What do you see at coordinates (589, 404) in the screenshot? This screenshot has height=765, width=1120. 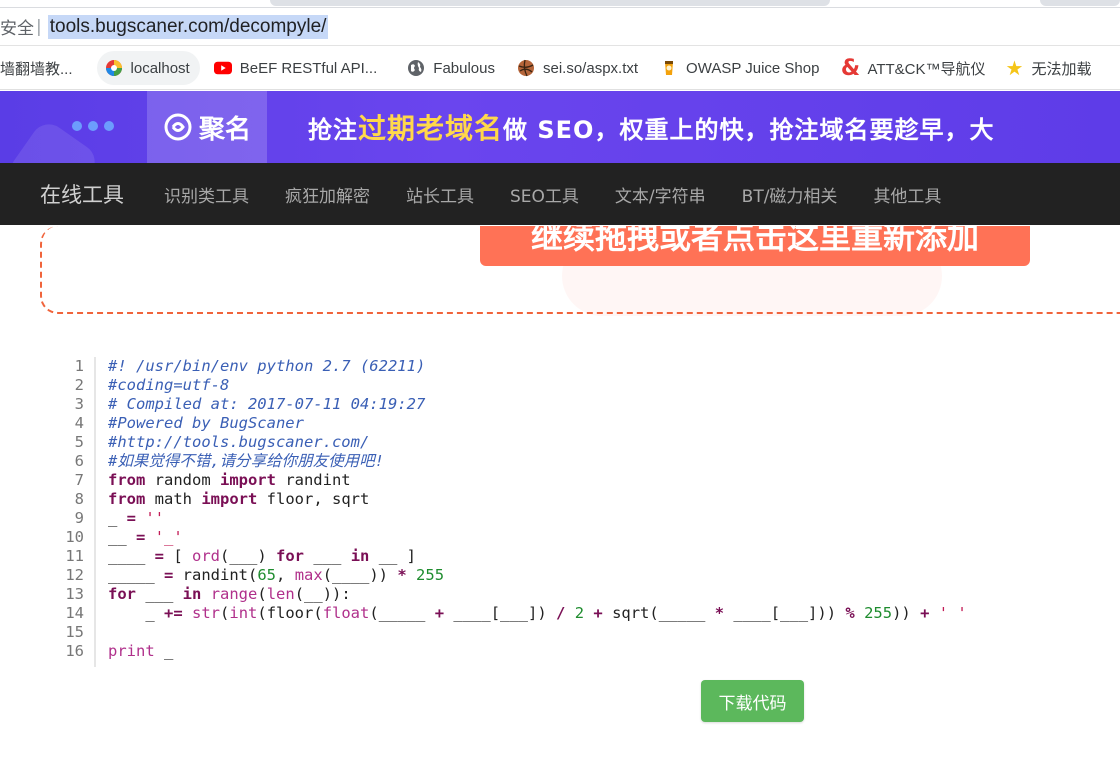 I see `code-line: 3 # Compiled at: 2017-07-11 04:19:27` at bounding box center [589, 404].